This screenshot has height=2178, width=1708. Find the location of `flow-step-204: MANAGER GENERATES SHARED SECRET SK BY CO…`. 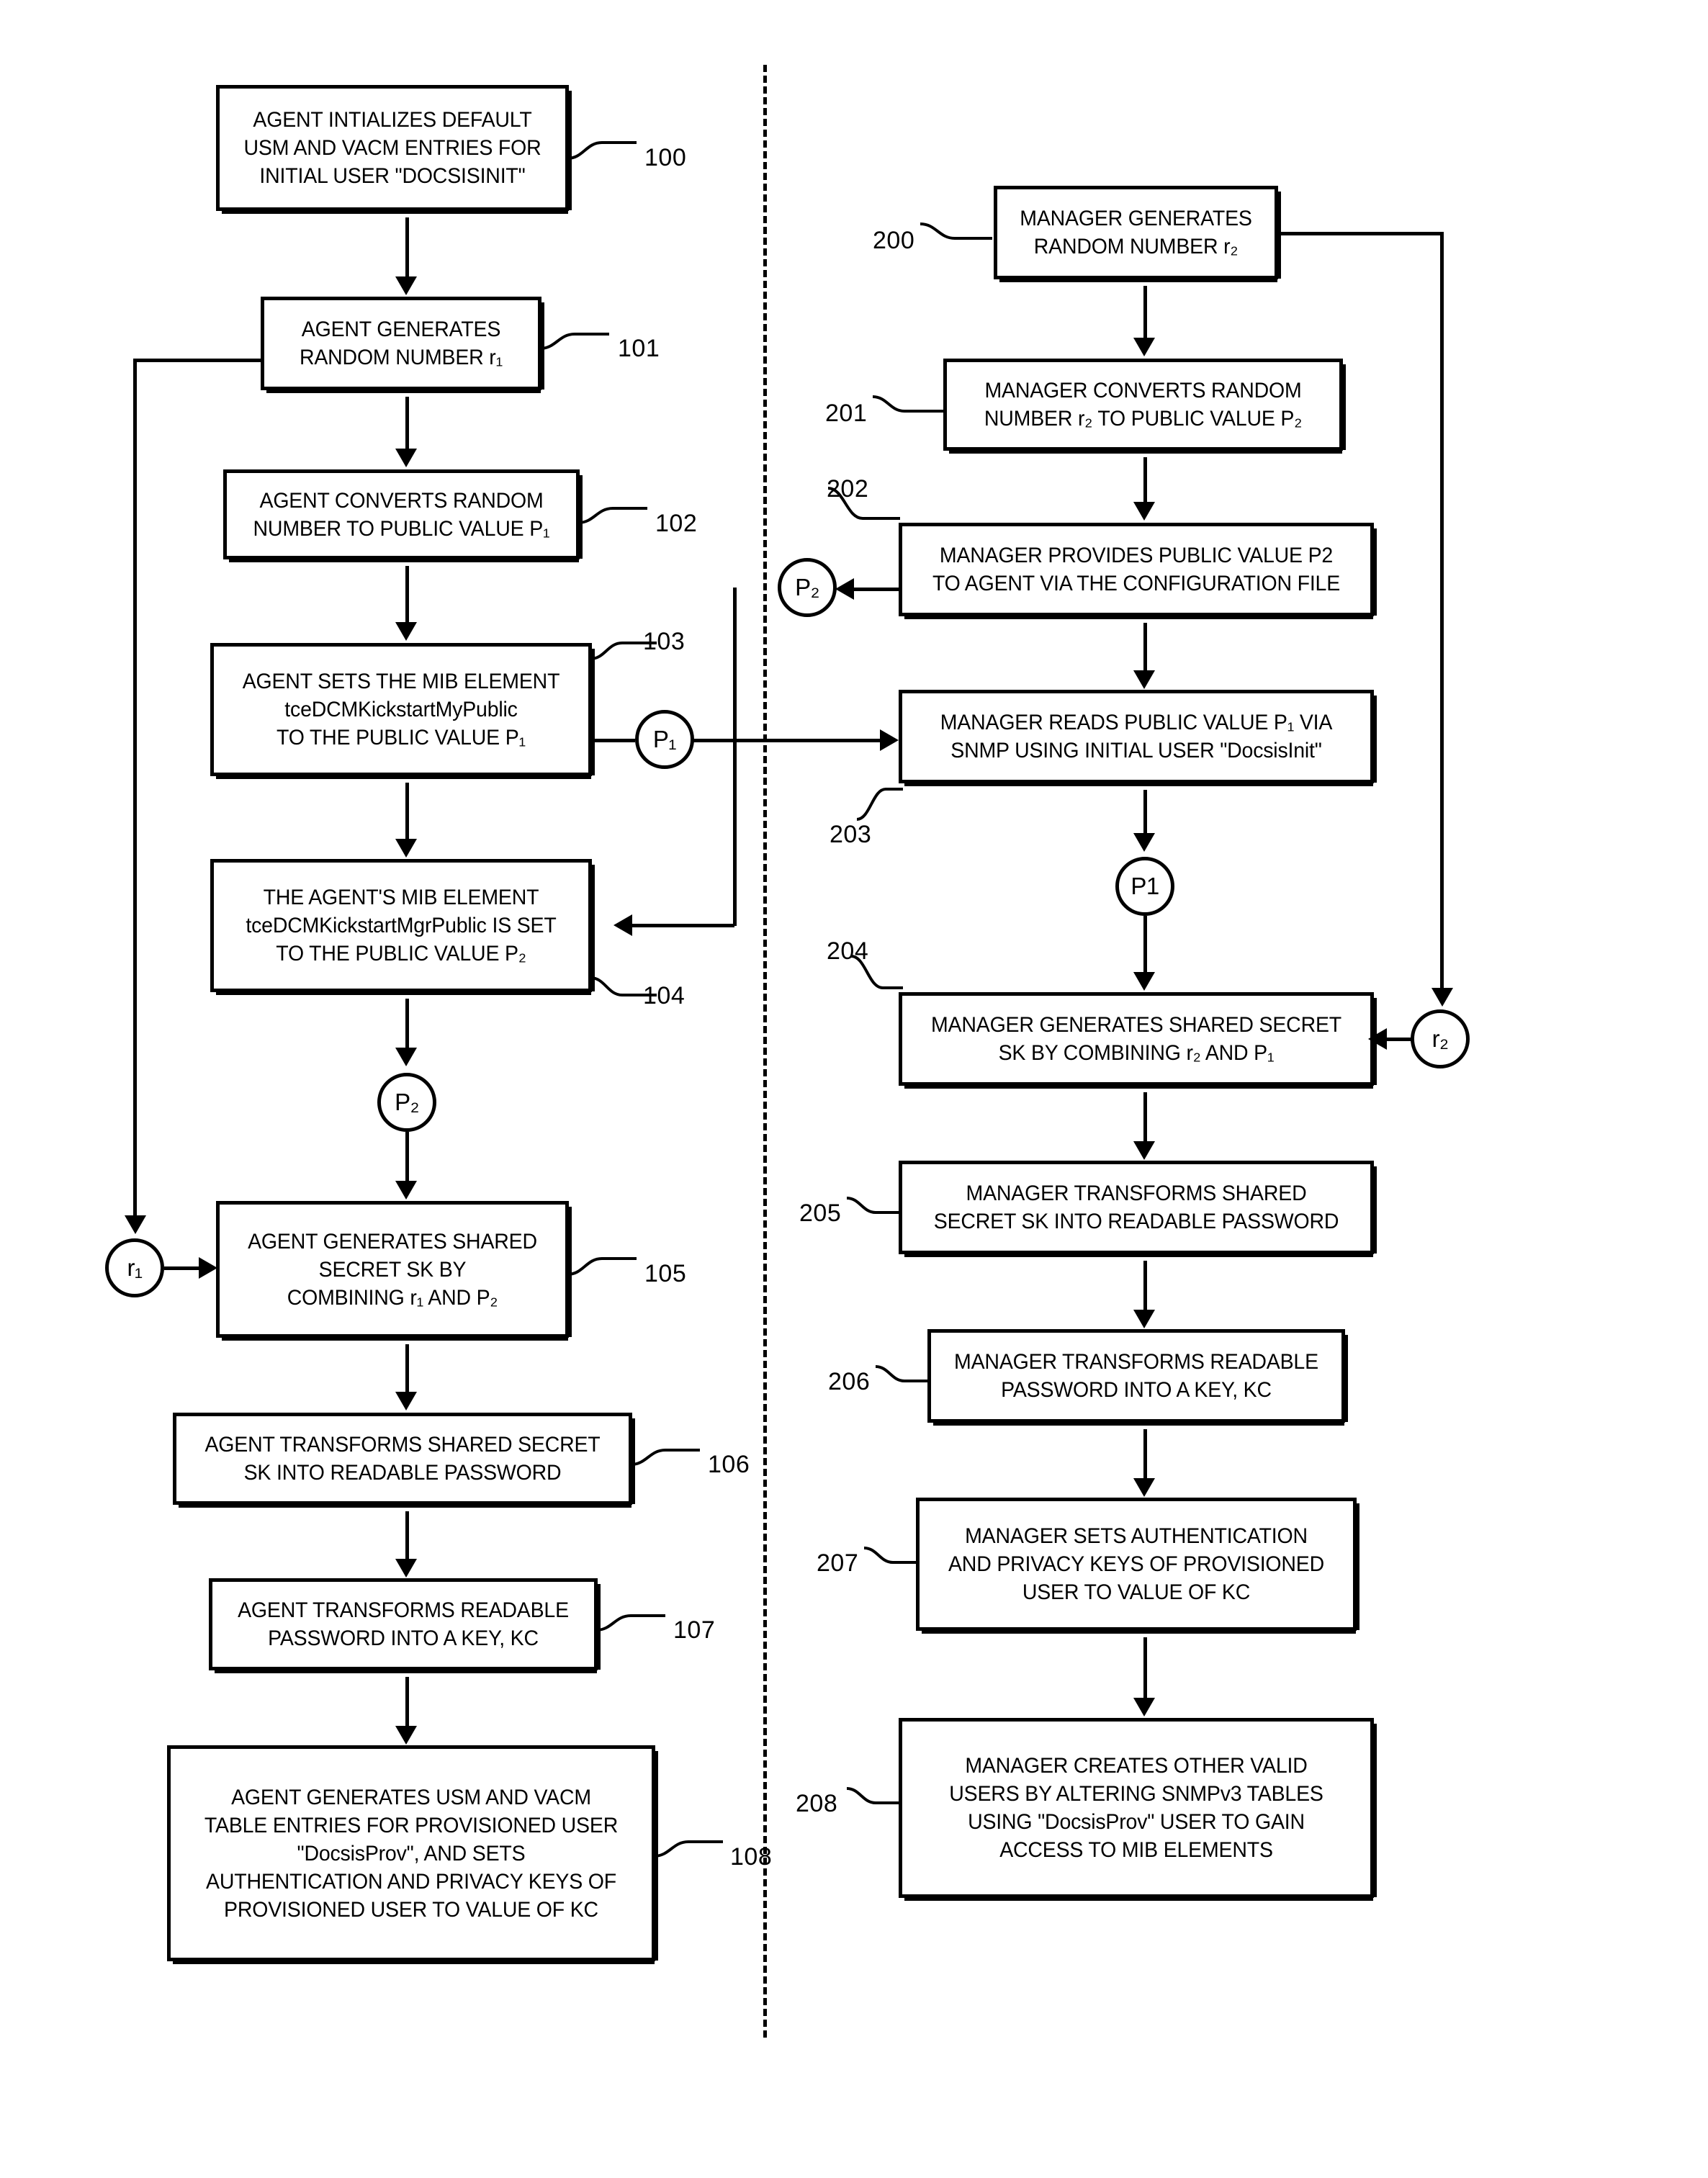

flow-step-204: MANAGER GENERATES SHARED SECRET SK BY CO… is located at coordinates (1138, 1040).